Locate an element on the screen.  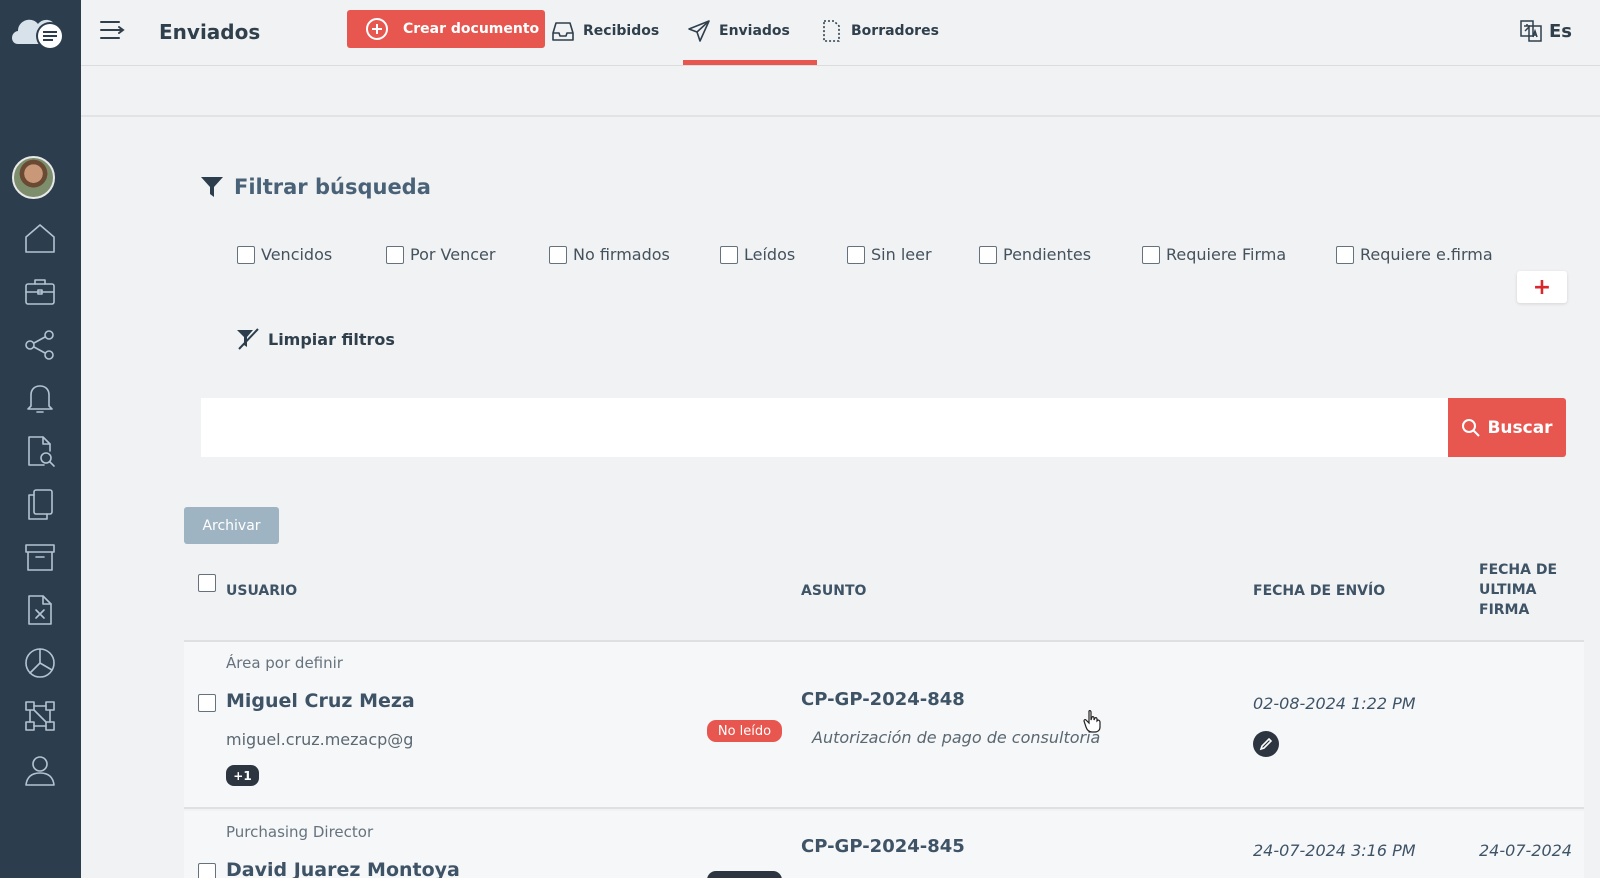
pie-chart-icon is located at coordinates (40, 663).